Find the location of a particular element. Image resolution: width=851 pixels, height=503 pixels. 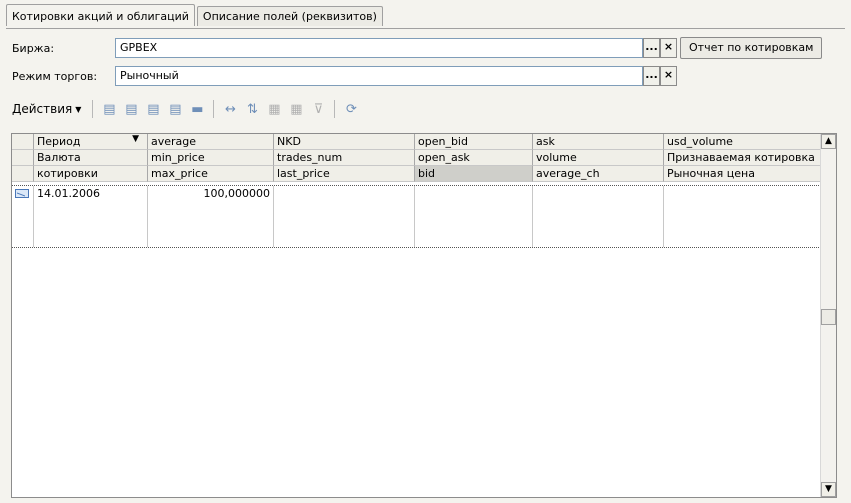

cell-ask is located at coordinates (598, 216).